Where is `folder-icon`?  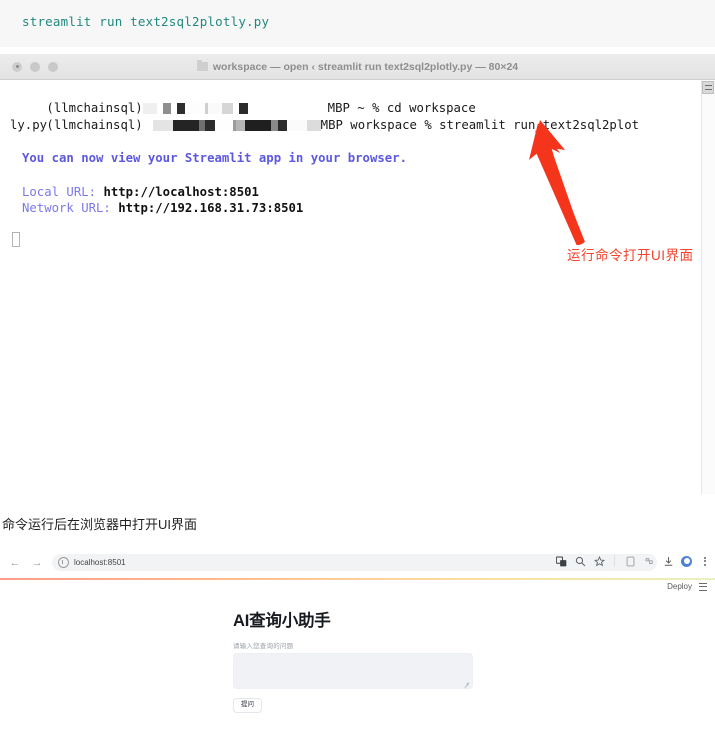 folder-icon is located at coordinates (202, 65).